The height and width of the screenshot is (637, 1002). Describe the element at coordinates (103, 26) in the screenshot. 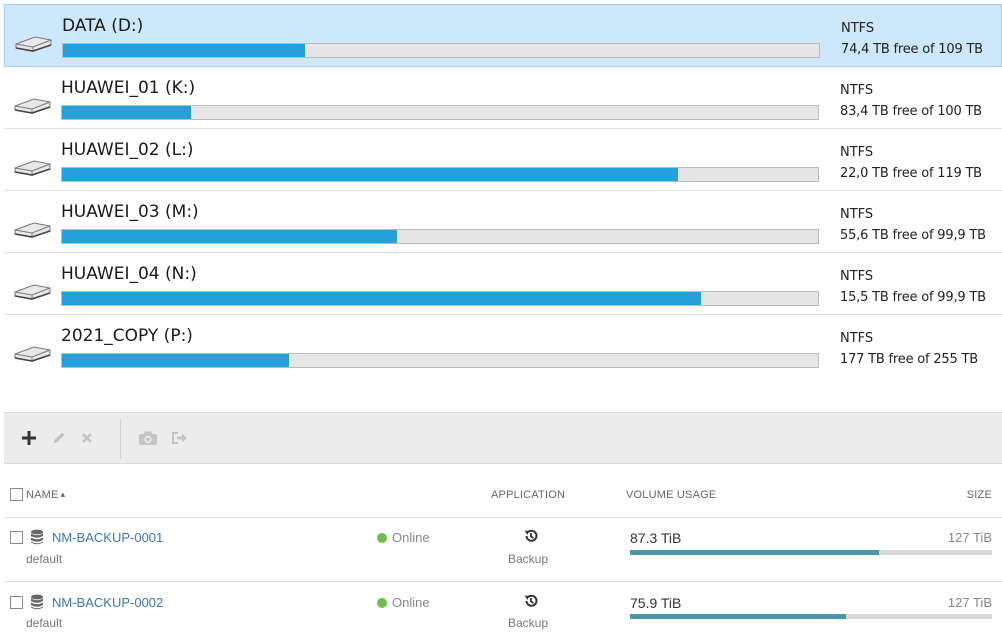

I see `drive-name: DATA (D:)` at that location.